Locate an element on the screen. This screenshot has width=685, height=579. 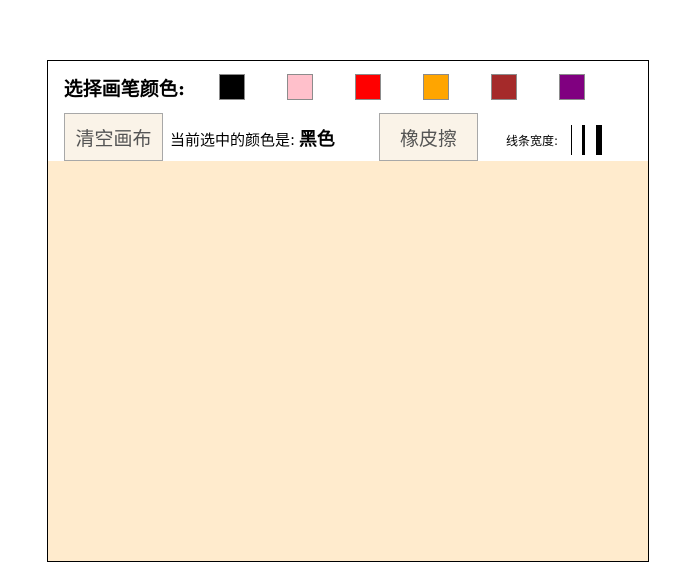
swatch-brown is located at coordinates (504, 87).